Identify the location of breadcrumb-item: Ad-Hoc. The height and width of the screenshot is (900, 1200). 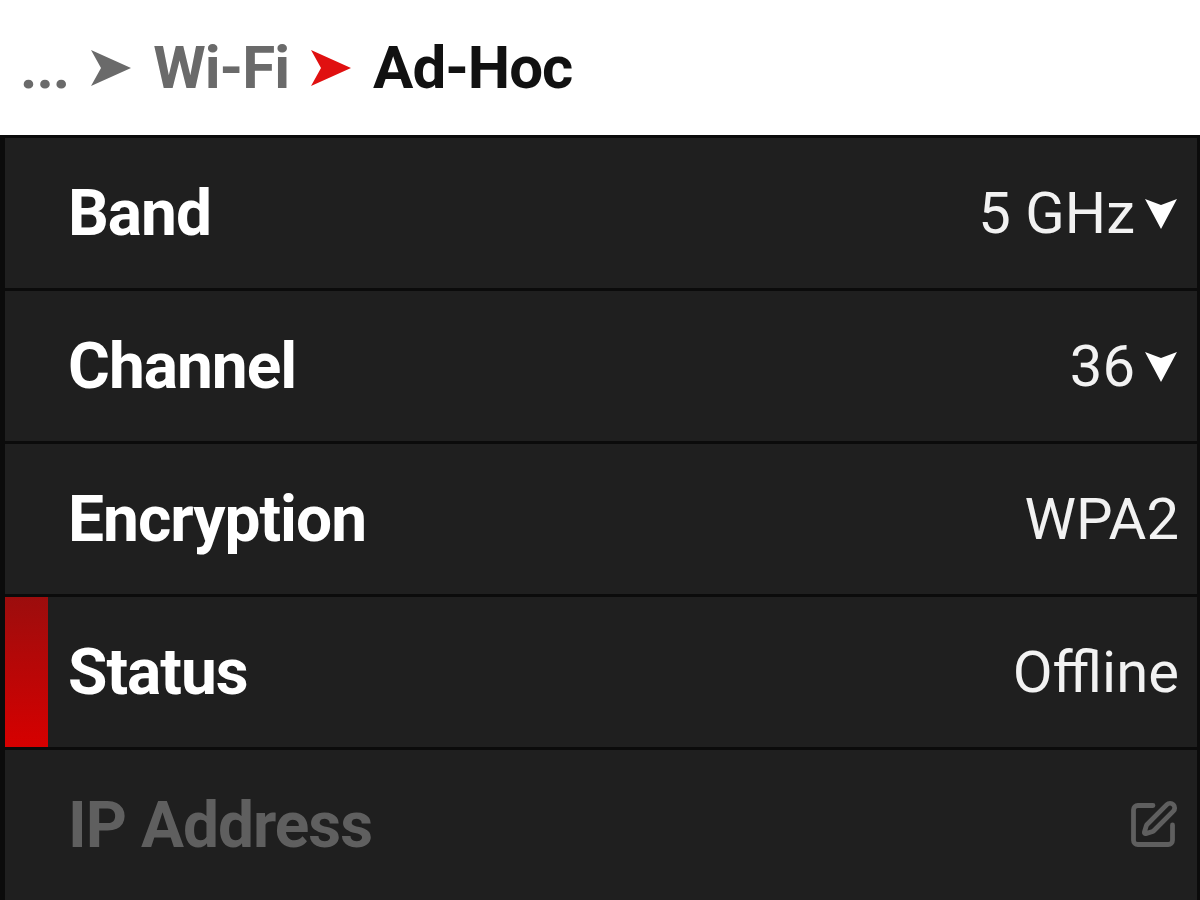
(473, 67).